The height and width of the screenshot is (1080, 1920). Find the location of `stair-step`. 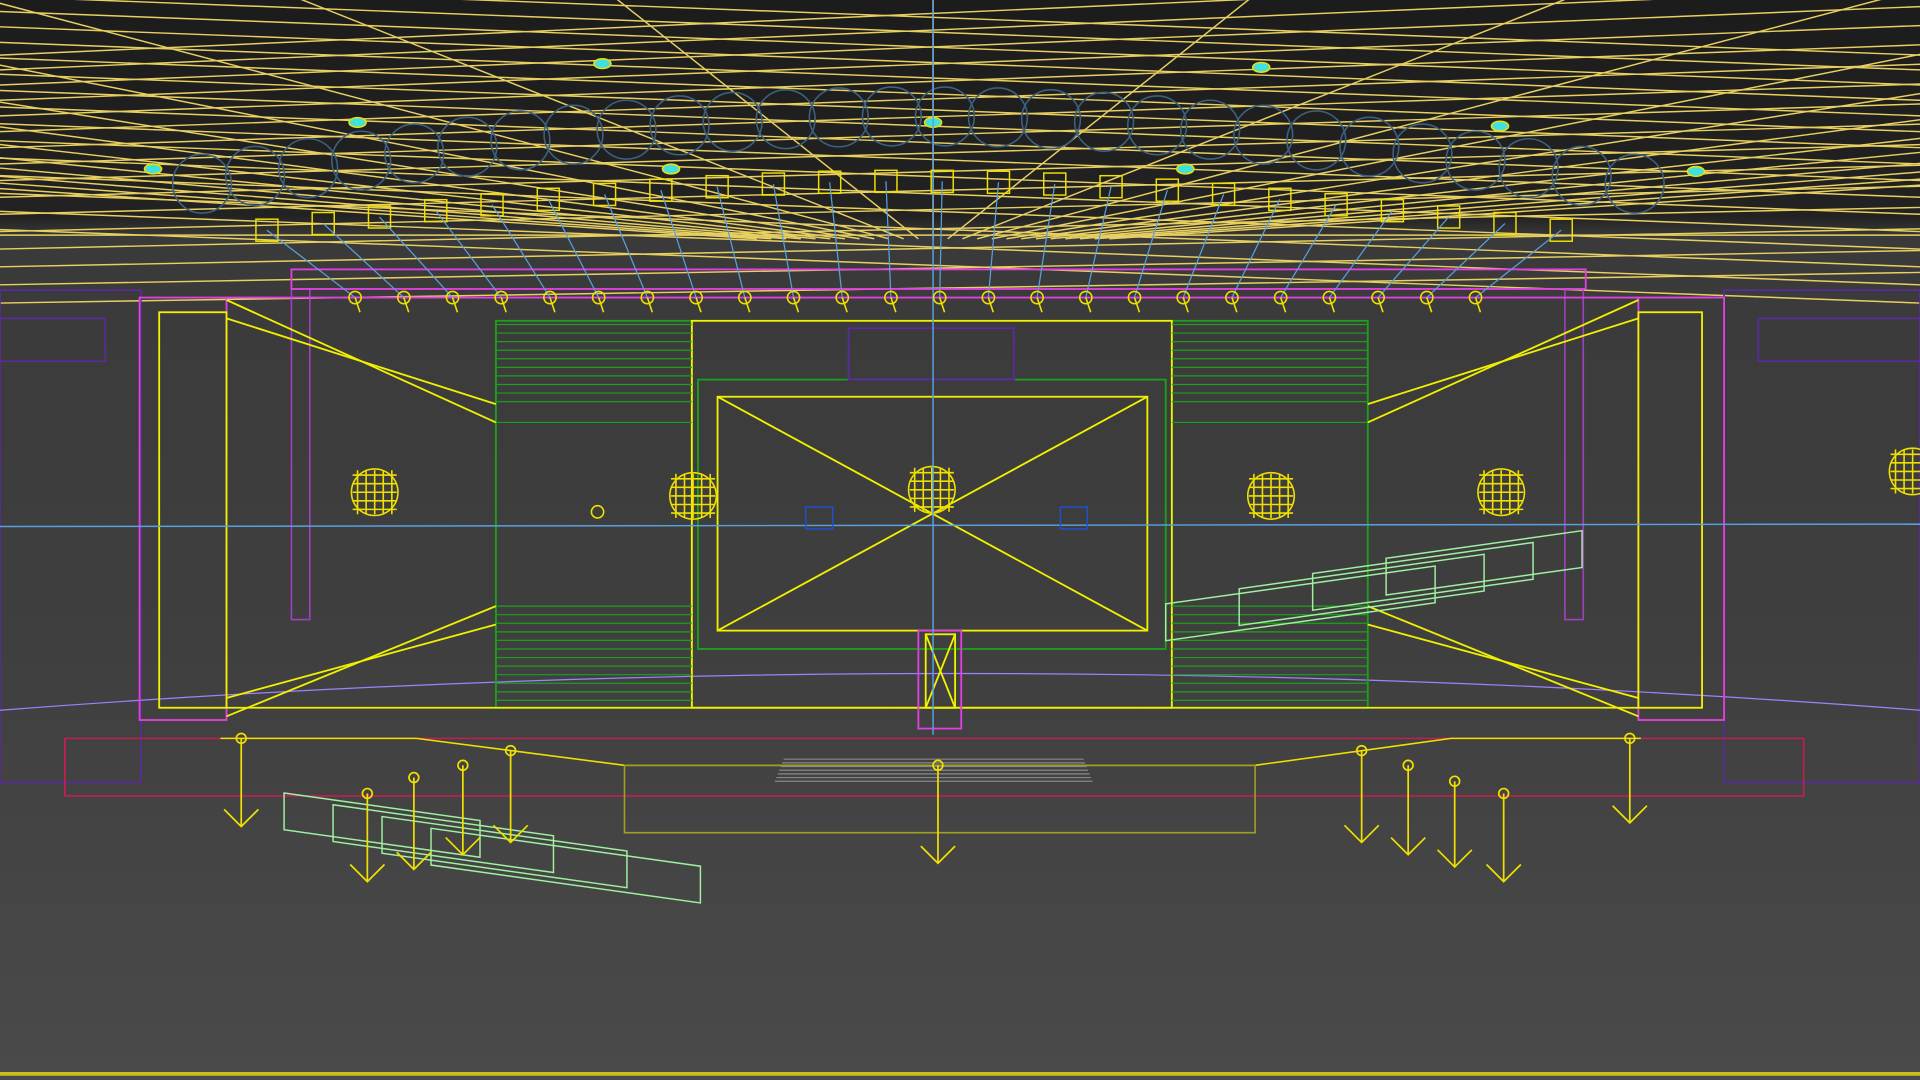

stair-step is located at coordinates (504, 852).